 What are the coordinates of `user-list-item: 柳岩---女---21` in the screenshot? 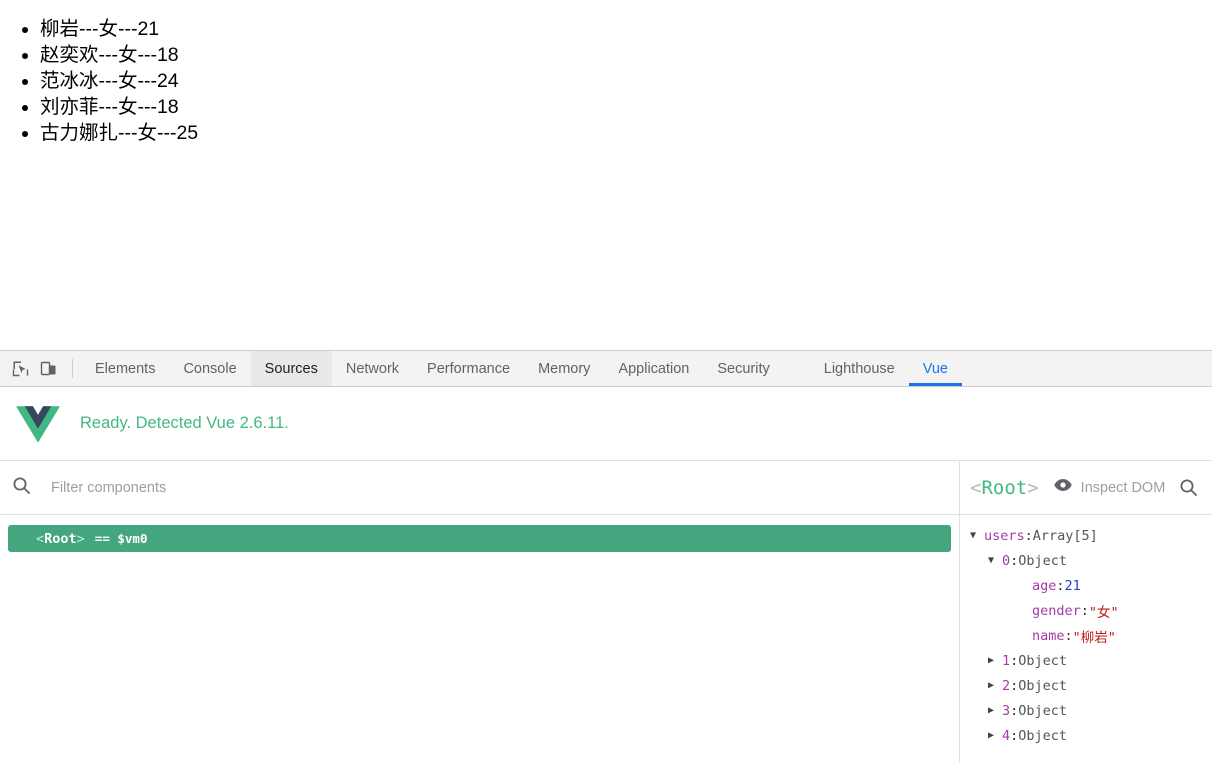 It's located at (626, 29).